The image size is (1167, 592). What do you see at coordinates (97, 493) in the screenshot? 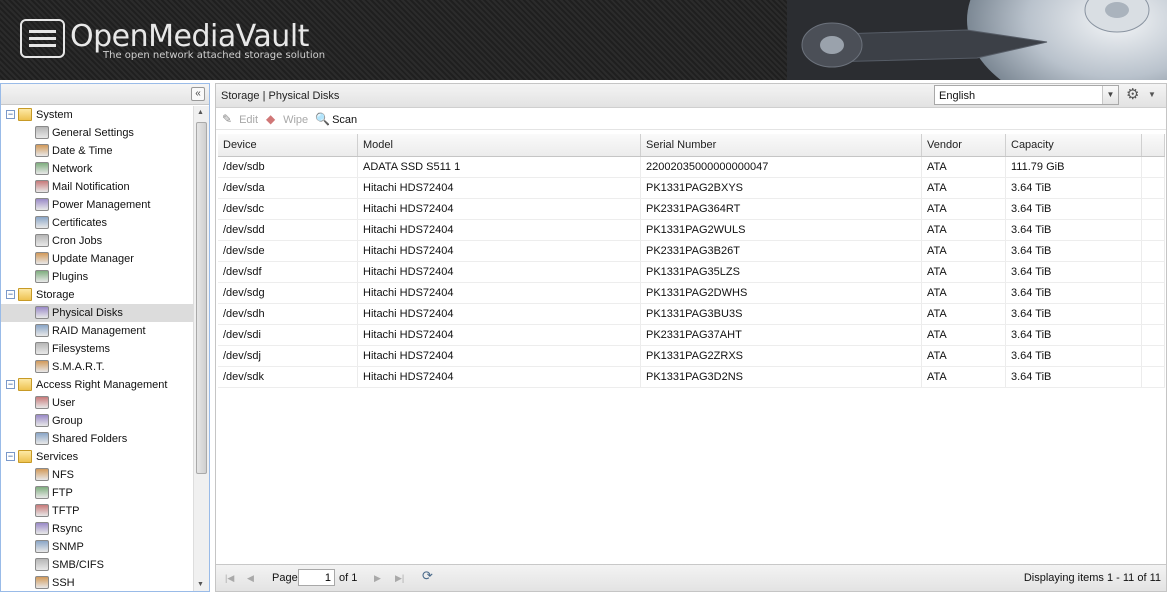
I see `sidebar-item-ftp: FTP` at bounding box center [97, 493].